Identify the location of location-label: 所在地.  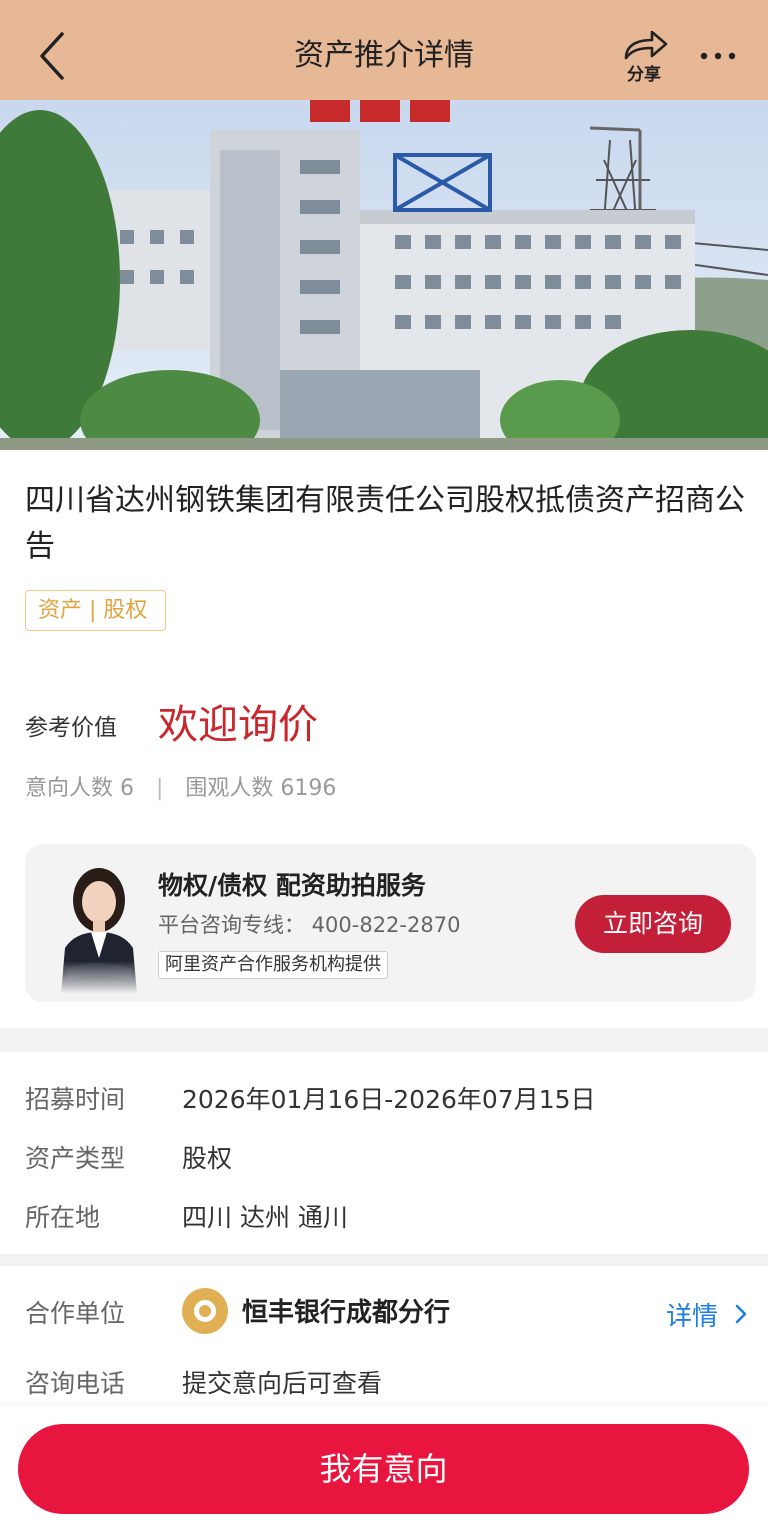
(63, 1217).